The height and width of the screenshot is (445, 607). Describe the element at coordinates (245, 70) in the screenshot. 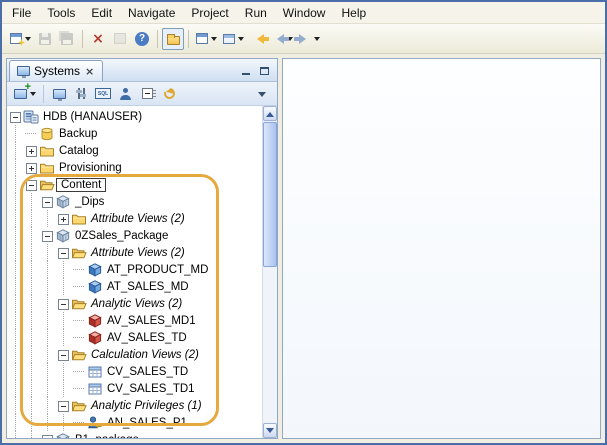

I see `minimize-view-button` at that location.